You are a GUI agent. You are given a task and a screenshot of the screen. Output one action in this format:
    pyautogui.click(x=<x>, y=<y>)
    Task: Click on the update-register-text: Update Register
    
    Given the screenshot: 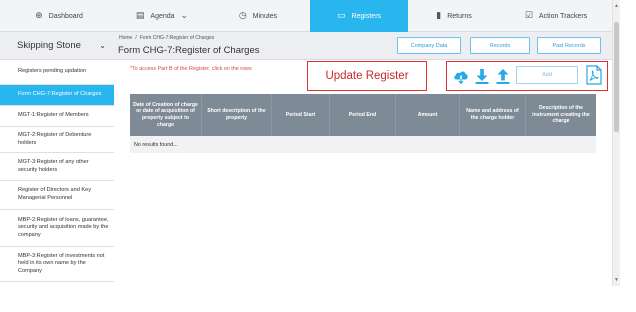 What is the action you would take?
    pyautogui.click(x=367, y=76)
    